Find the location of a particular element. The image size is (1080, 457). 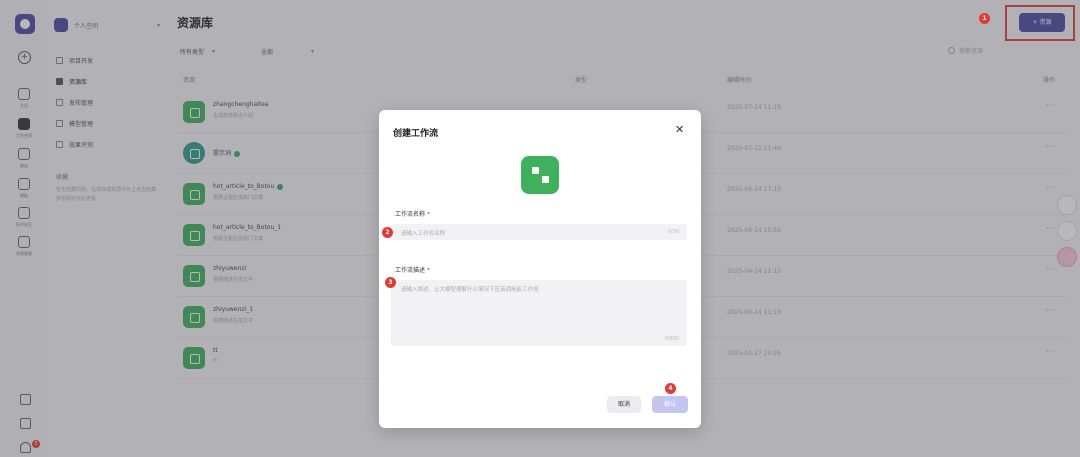

workflow-desc-label: 工作流描述 * is located at coordinates (413, 270).